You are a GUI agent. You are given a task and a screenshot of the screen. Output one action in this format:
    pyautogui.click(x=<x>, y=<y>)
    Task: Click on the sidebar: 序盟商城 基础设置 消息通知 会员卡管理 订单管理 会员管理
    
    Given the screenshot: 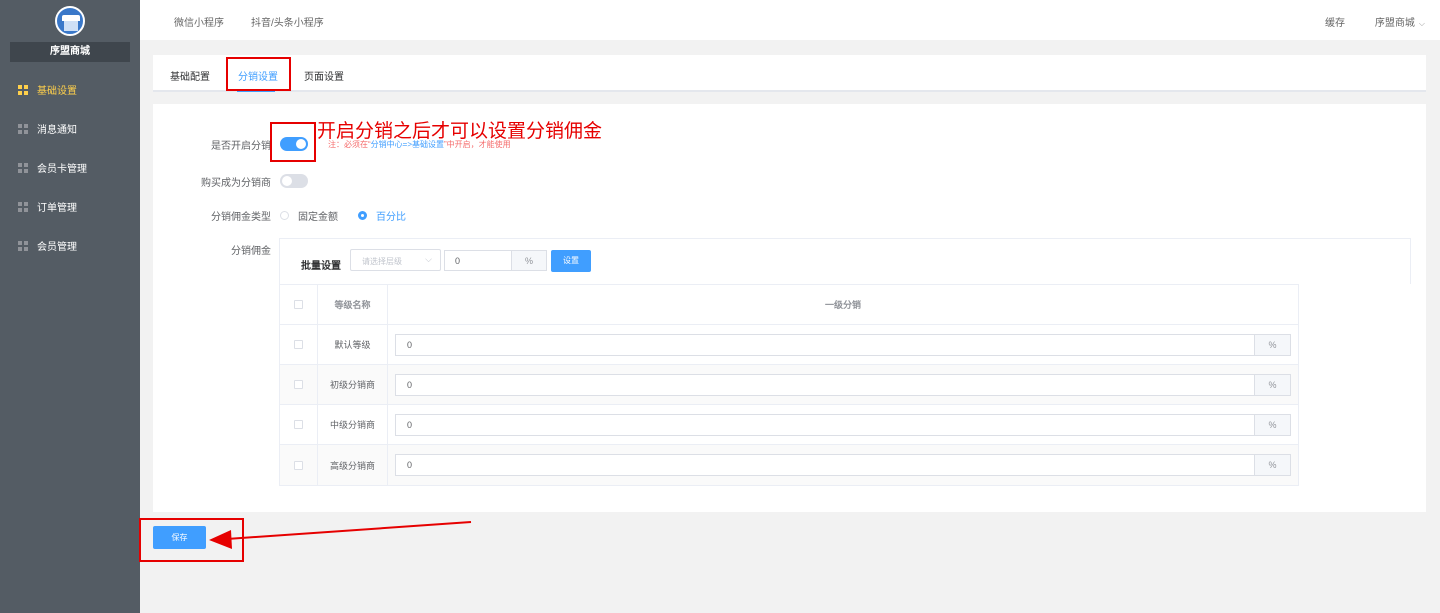 What is the action you would take?
    pyautogui.click(x=70, y=306)
    